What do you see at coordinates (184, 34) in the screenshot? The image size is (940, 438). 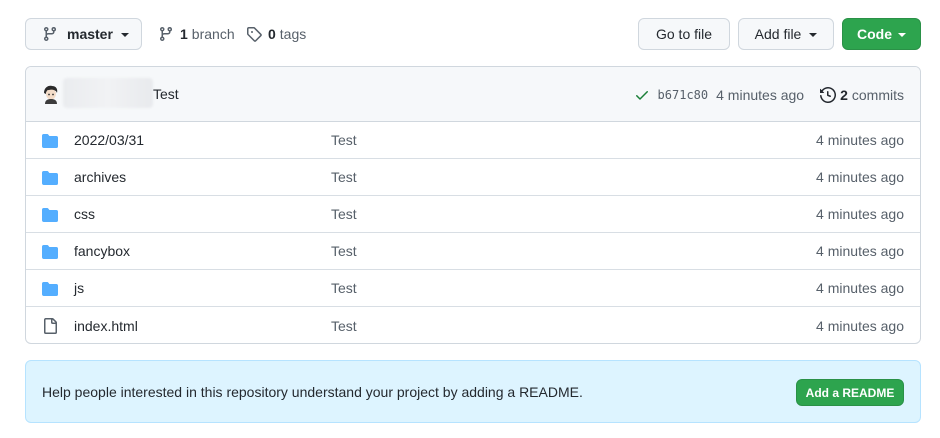 I see `branches-count: 1` at bounding box center [184, 34].